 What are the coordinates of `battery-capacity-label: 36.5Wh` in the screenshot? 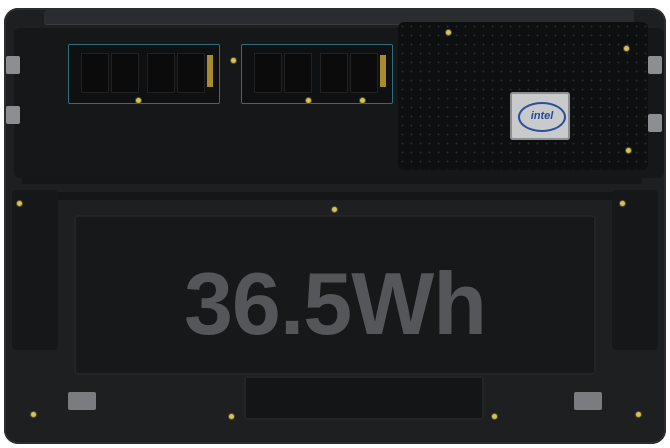 It's located at (335, 303).